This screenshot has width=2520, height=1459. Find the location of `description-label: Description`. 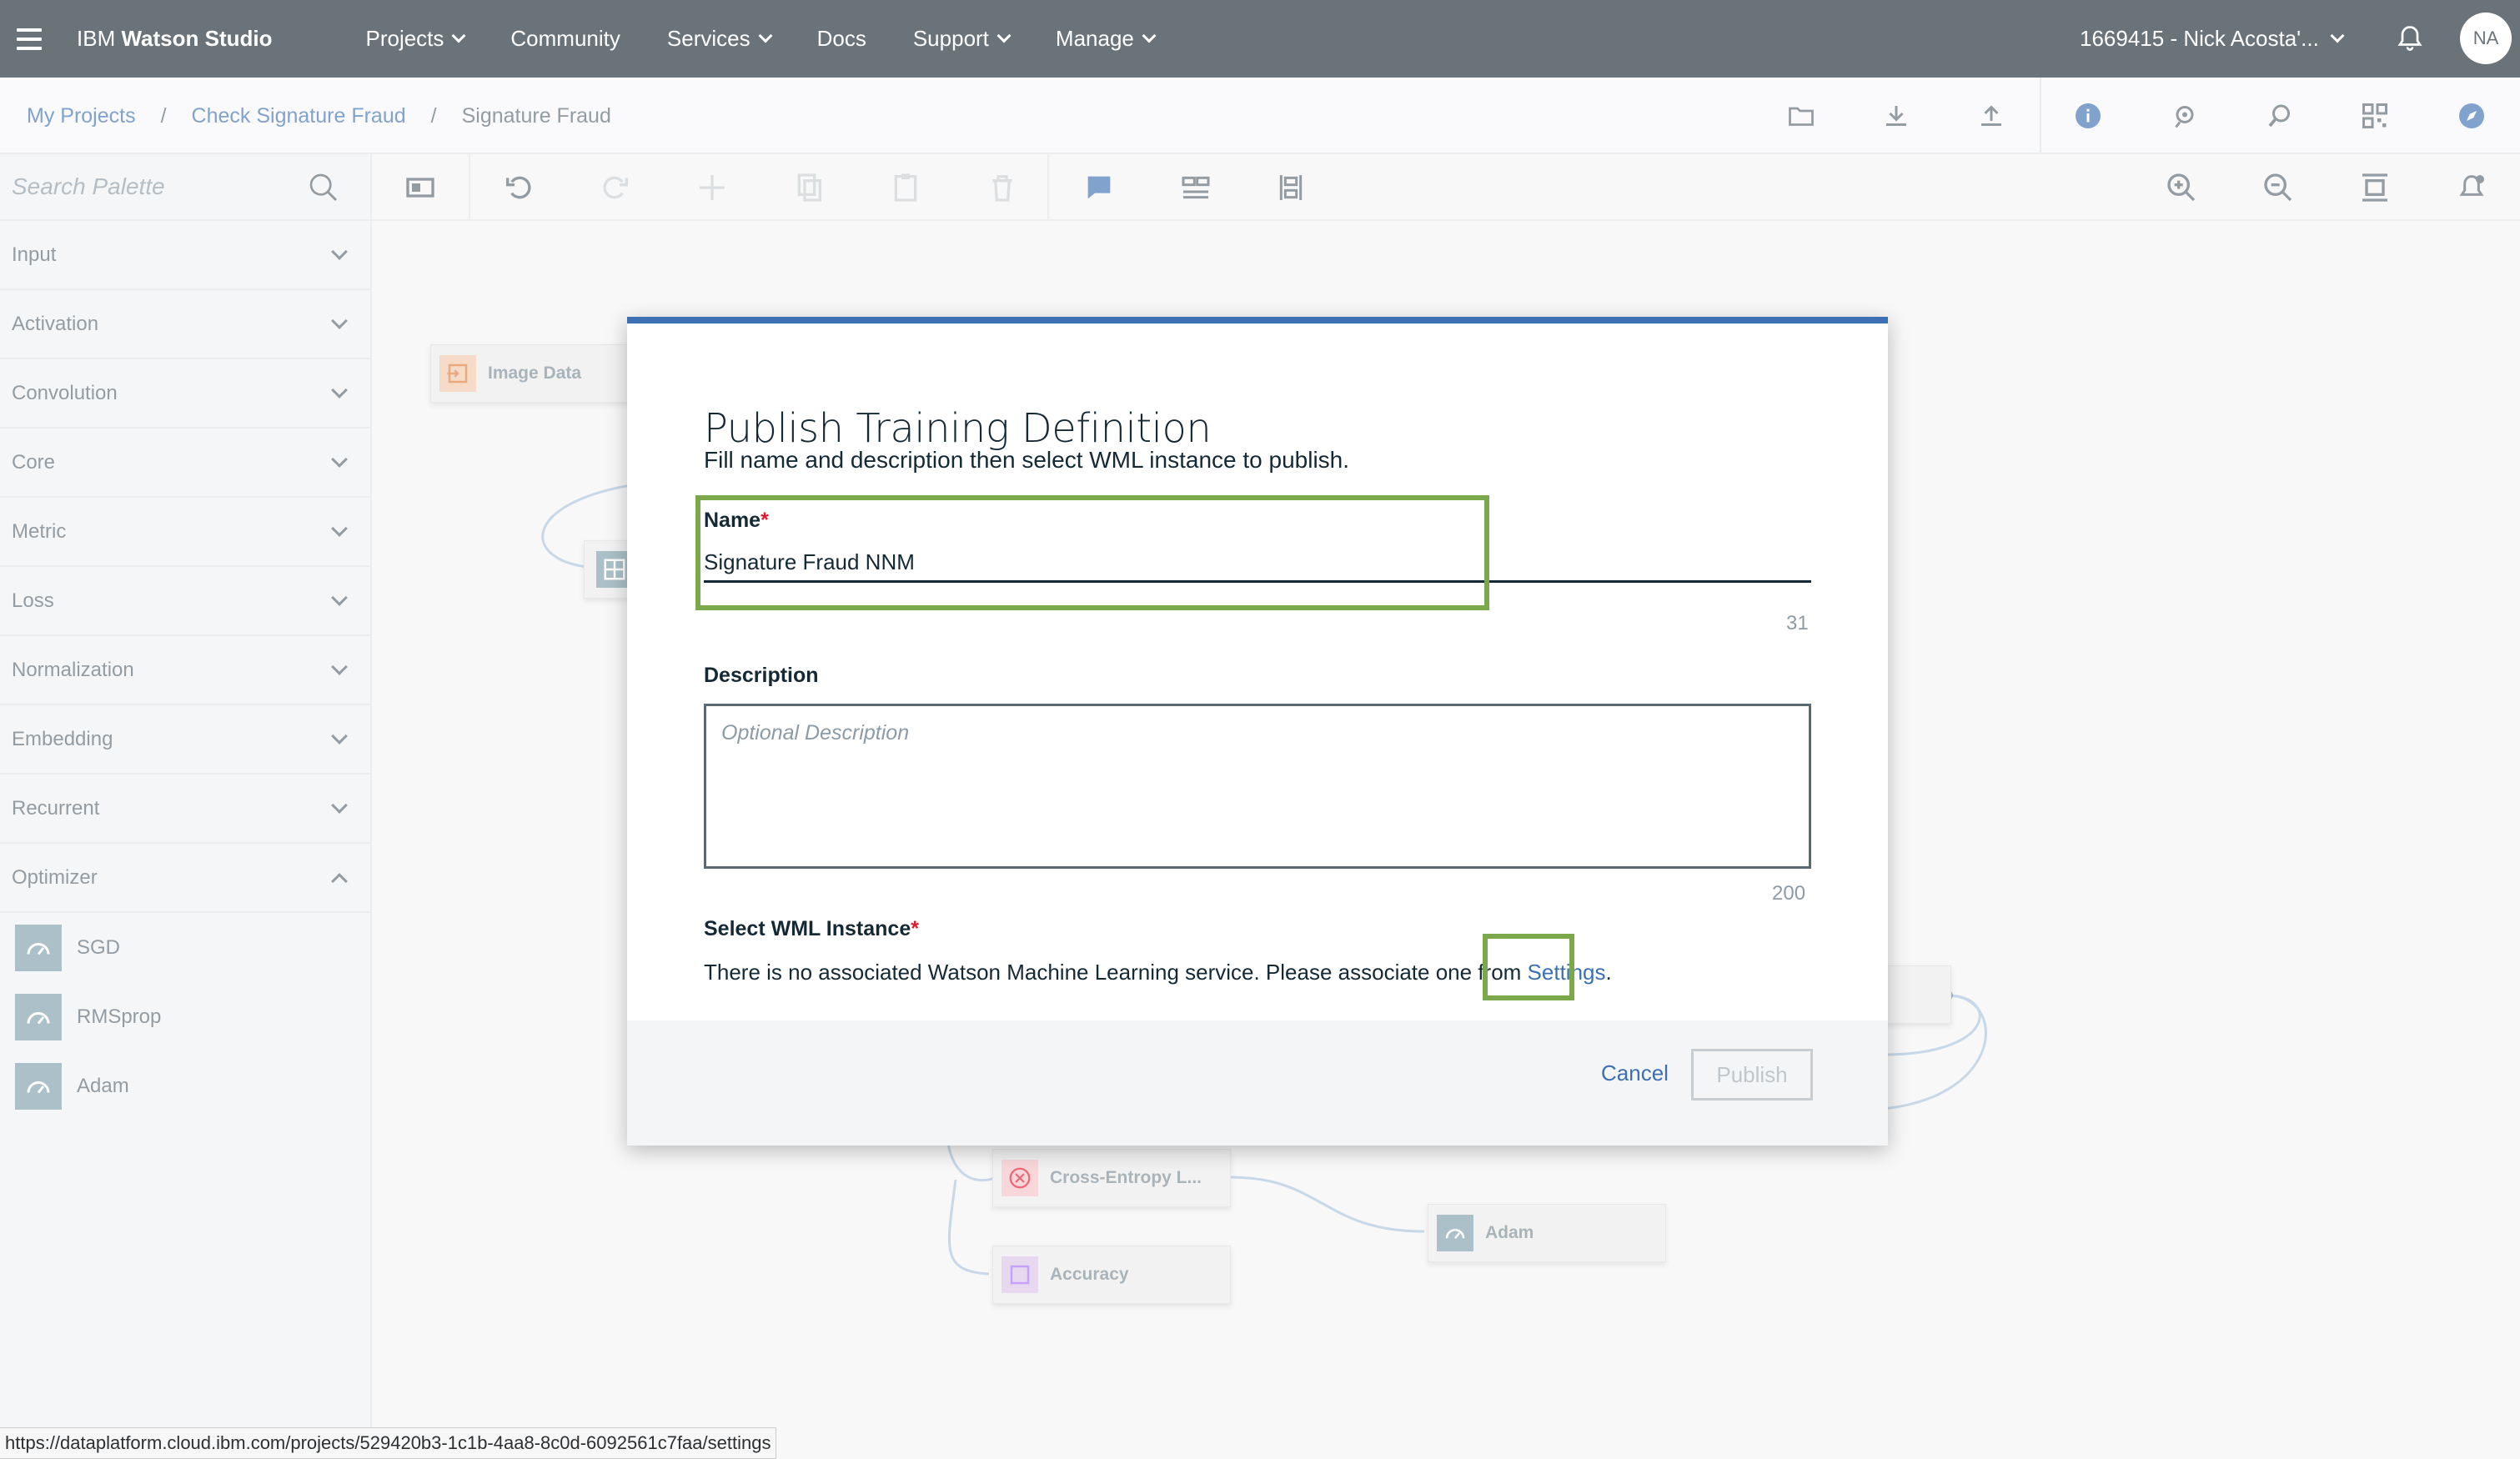

description-label: Description is located at coordinates (761, 675).